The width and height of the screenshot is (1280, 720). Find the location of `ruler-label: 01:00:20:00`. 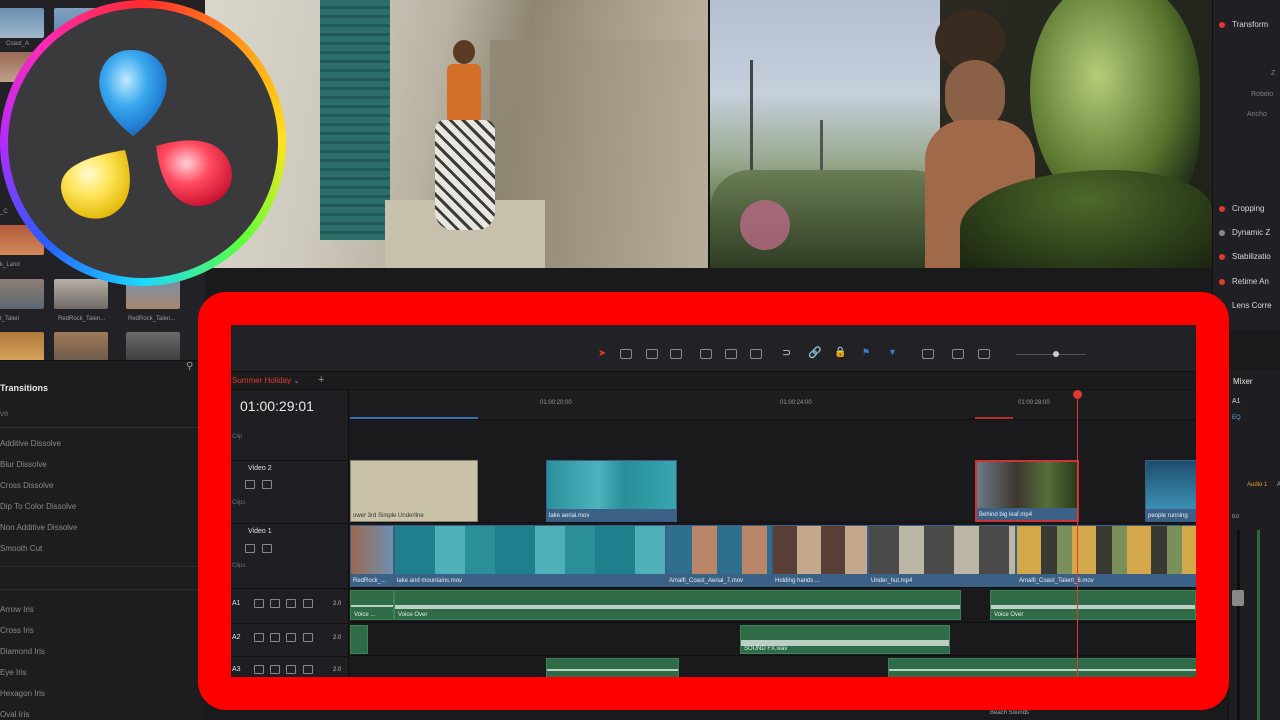

ruler-label: 01:00:20:00 is located at coordinates (556, 403).